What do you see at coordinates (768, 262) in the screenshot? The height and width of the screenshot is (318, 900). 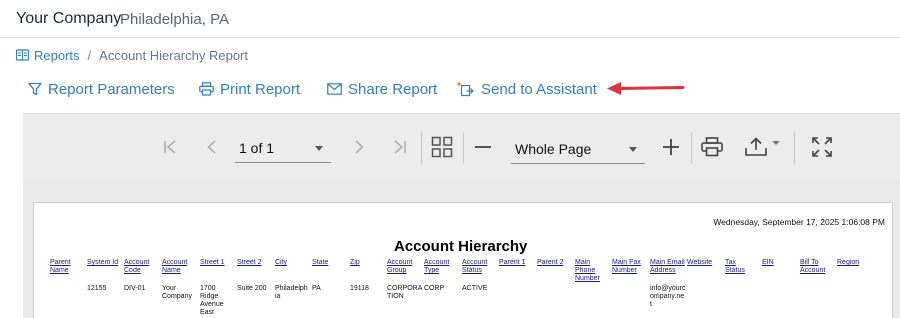 I see `column-header: EIN` at bounding box center [768, 262].